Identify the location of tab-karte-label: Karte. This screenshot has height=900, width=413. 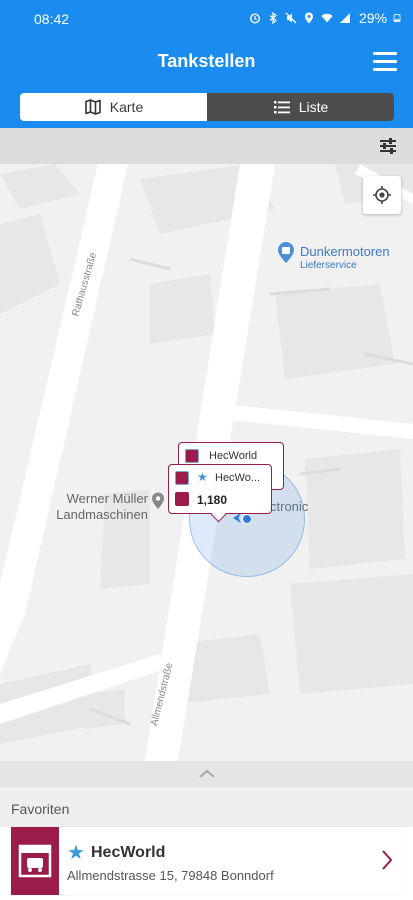
(126, 107).